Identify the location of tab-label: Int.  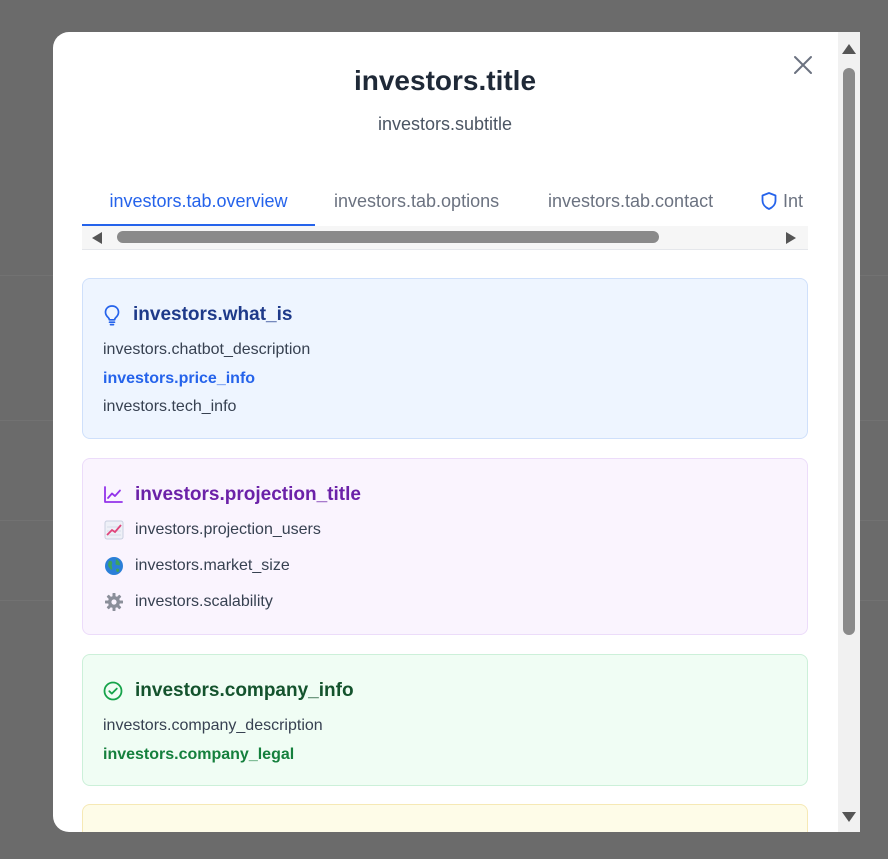
(793, 201).